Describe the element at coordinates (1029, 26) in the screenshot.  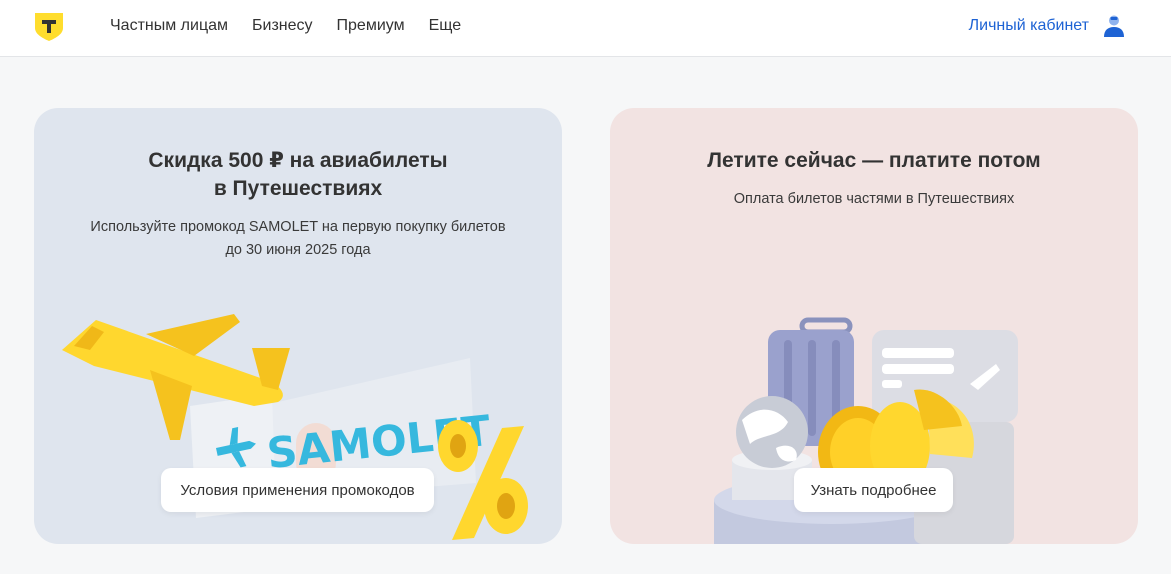
I see `personal-account-link: Личный кабинет` at that location.